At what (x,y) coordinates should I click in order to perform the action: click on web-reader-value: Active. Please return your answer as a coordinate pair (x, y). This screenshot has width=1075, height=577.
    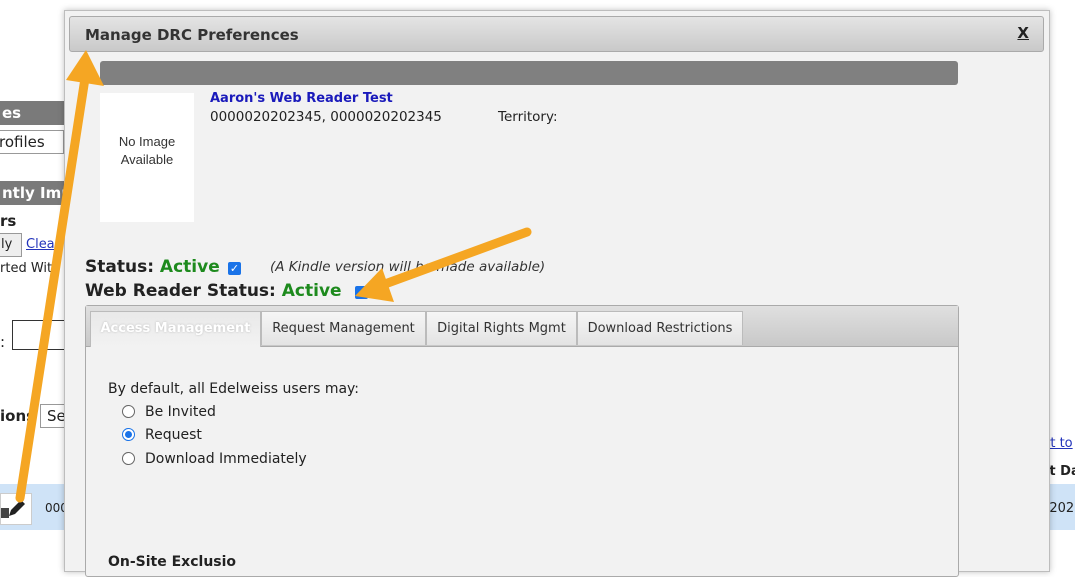
    Looking at the image, I should click on (311, 291).